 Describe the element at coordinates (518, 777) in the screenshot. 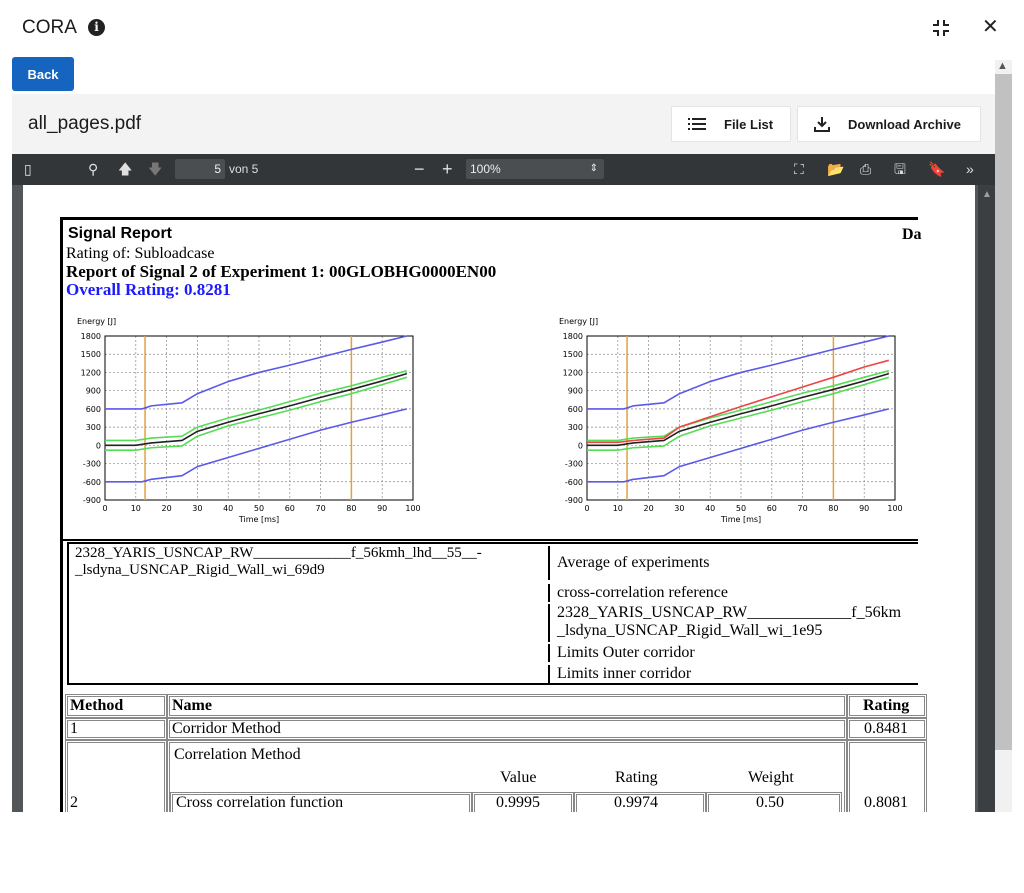

I see `sub-header-value: Value` at that location.